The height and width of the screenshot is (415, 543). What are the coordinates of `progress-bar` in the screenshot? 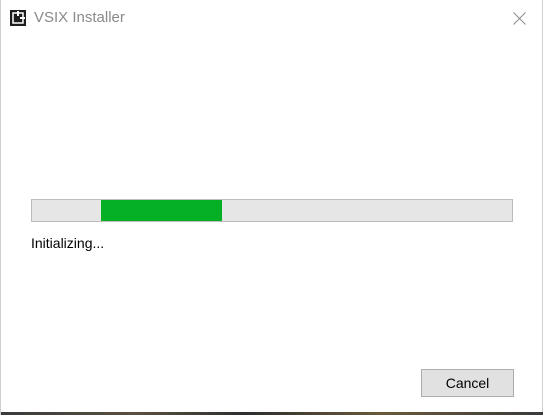 It's located at (272, 210).